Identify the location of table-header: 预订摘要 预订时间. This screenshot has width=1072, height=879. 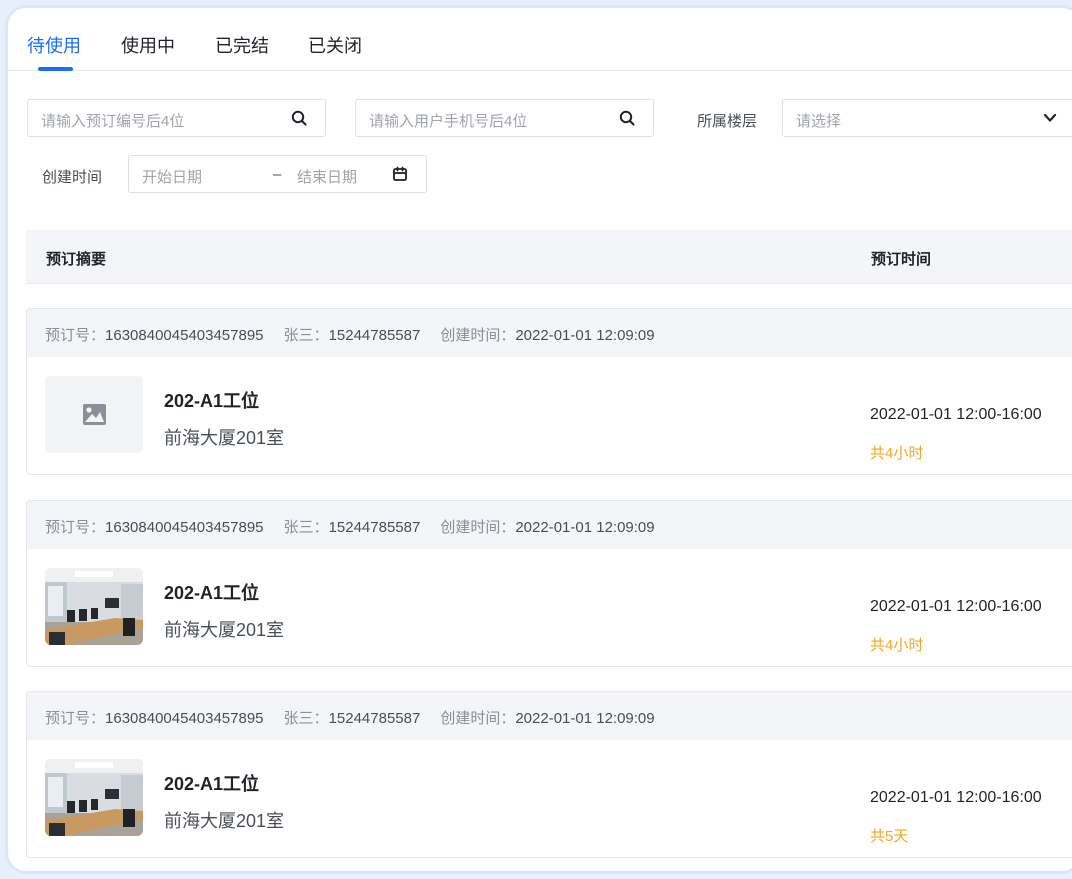
(549, 257).